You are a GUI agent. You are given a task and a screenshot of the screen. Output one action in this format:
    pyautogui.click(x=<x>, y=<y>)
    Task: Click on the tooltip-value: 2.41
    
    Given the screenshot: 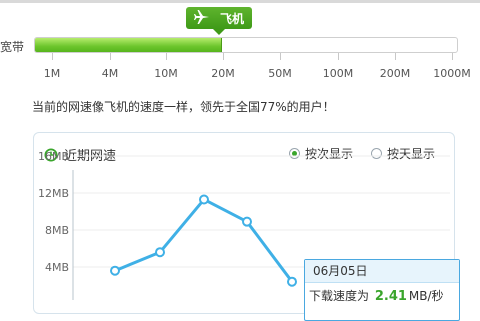 What is the action you would take?
    pyautogui.click(x=390, y=296)
    